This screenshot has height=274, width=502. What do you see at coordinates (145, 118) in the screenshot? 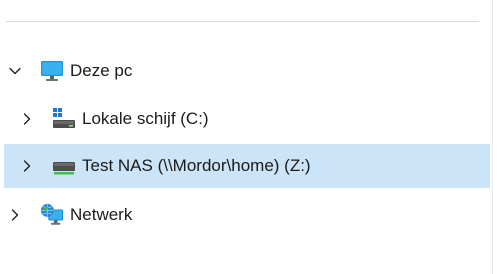
I see `tree-item-label: Lokale schijf (C:)` at bounding box center [145, 118].